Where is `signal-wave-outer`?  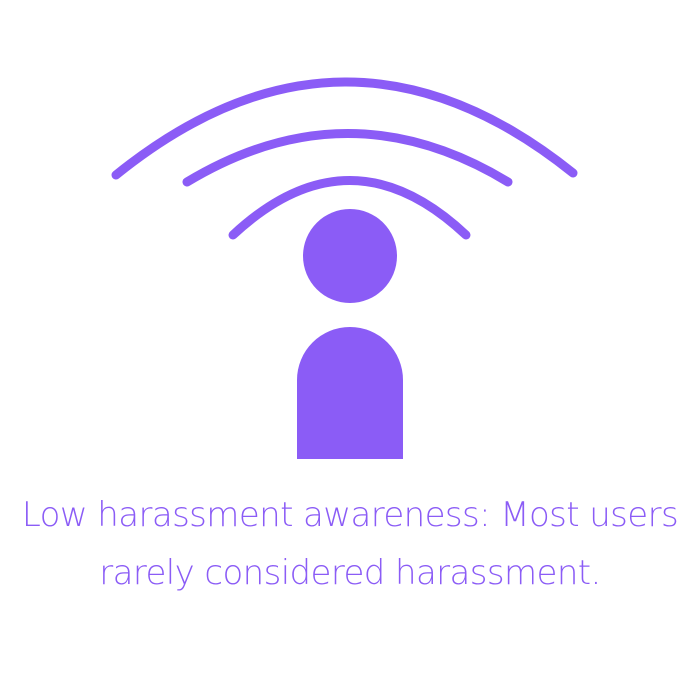 signal-wave-outer is located at coordinates (344, 128).